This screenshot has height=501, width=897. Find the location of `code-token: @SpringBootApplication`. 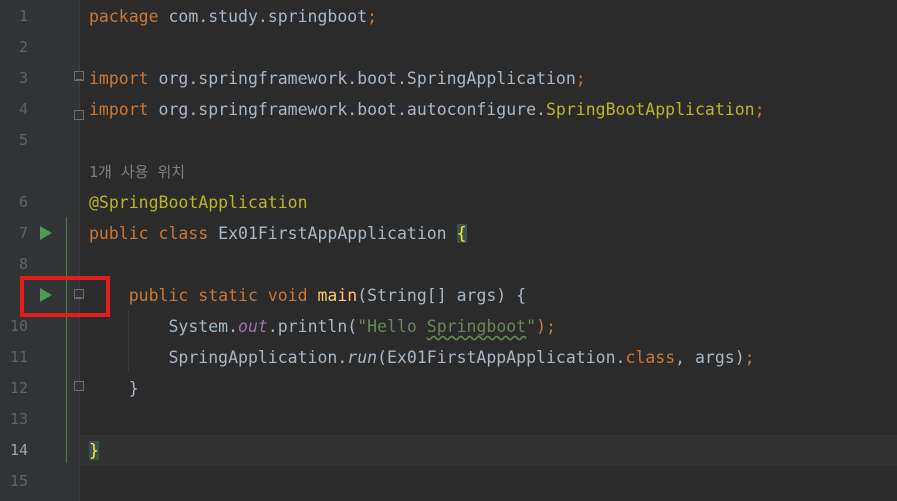

code-token: @SpringBootApplication is located at coordinates (198, 202).